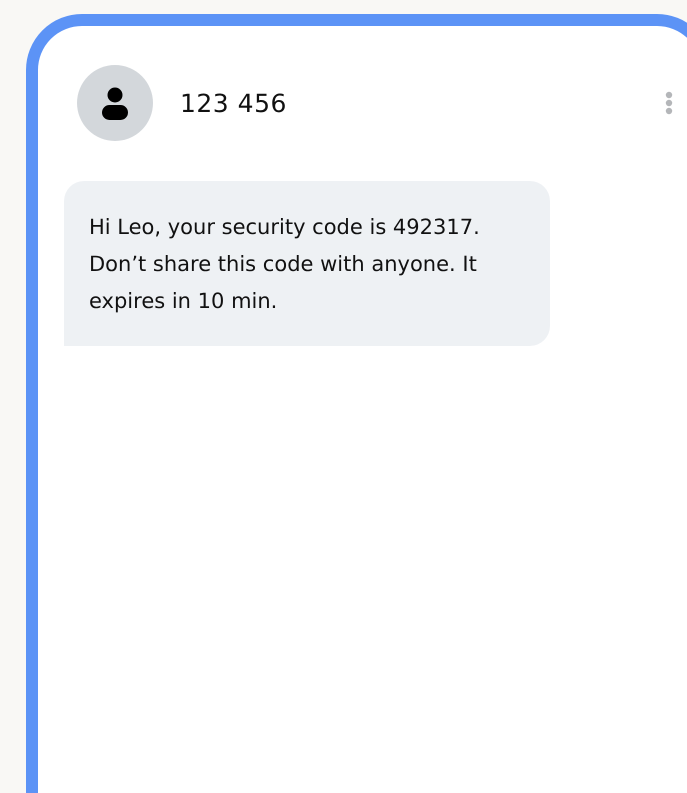  I want to click on contact-name: 123 456, so click(234, 103).